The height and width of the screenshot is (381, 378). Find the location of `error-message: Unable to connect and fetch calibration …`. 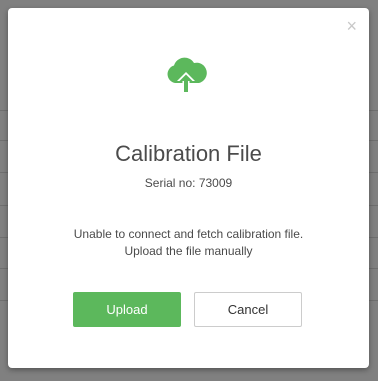

error-message: Unable to connect and fetch calibration … is located at coordinates (188, 243).